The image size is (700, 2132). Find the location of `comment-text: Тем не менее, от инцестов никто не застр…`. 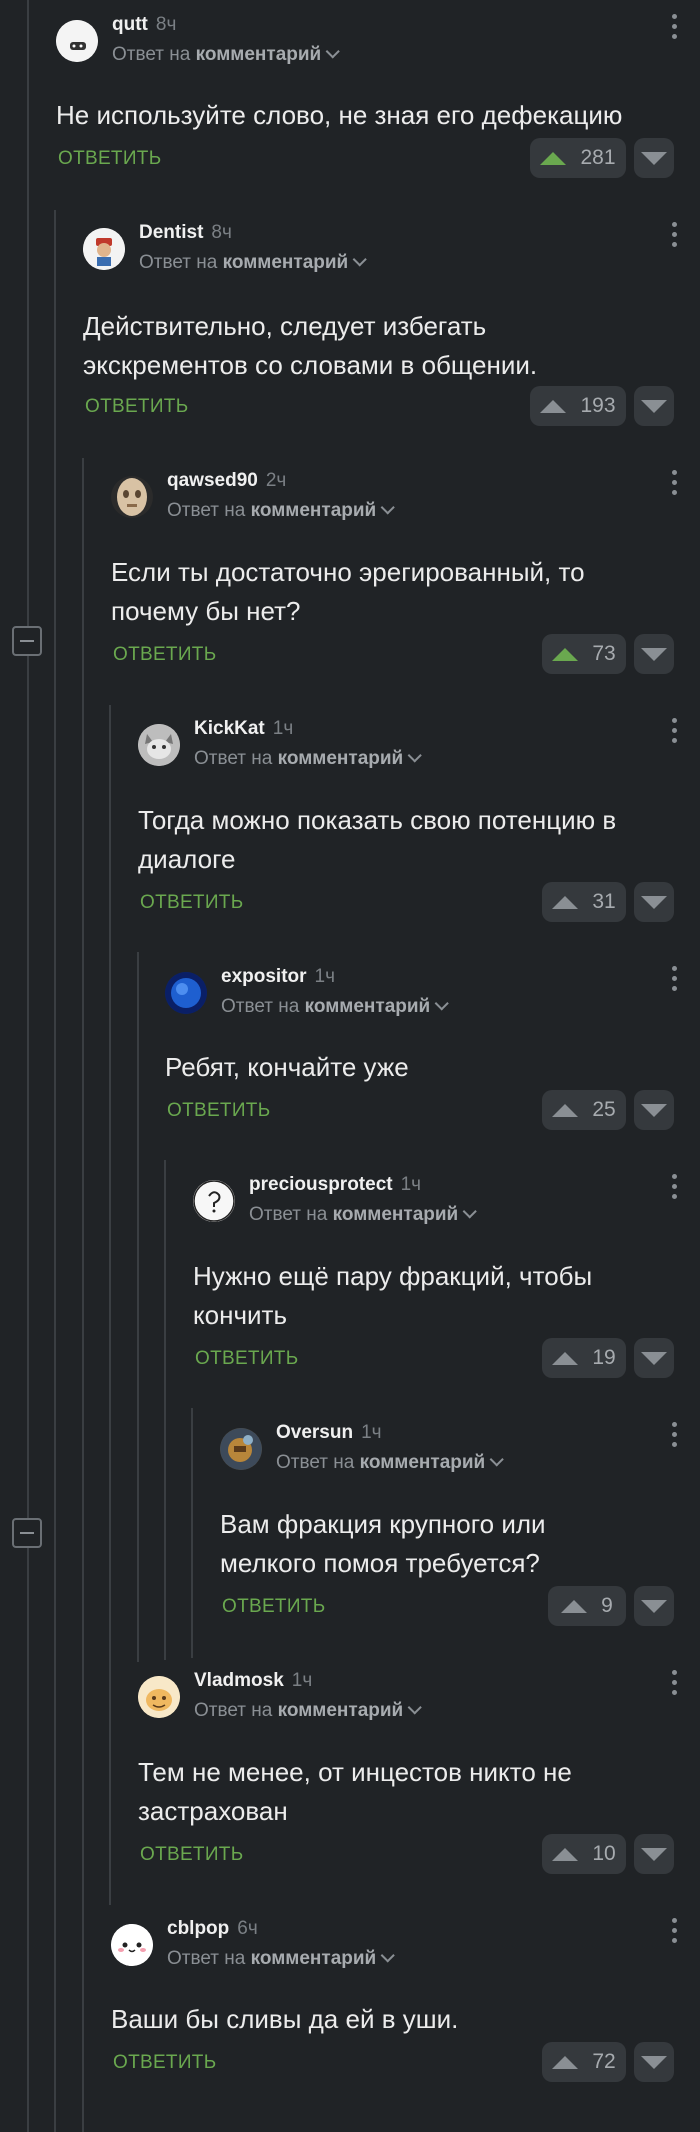

comment-text: Тем не менее, от инцестов никто не застр… is located at coordinates (355, 1791).